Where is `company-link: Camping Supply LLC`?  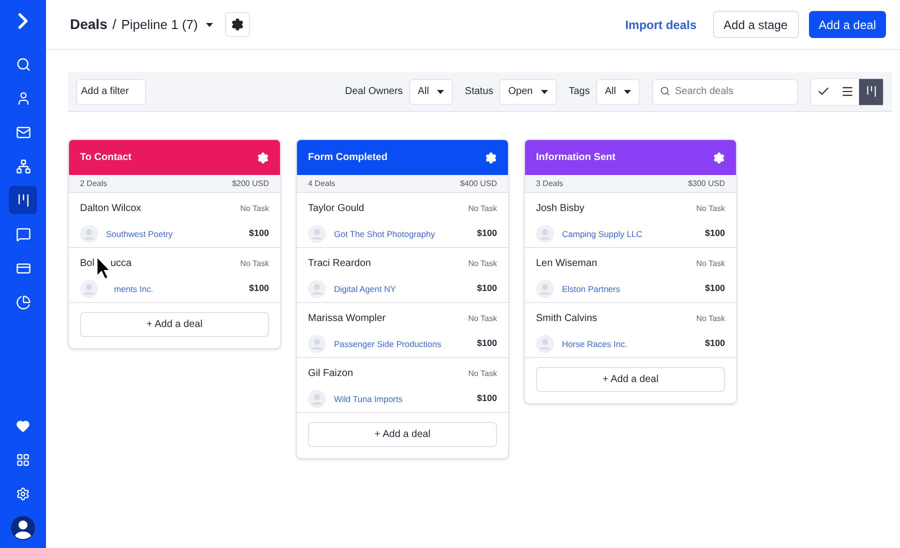 company-link: Camping Supply LLC is located at coordinates (602, 234).